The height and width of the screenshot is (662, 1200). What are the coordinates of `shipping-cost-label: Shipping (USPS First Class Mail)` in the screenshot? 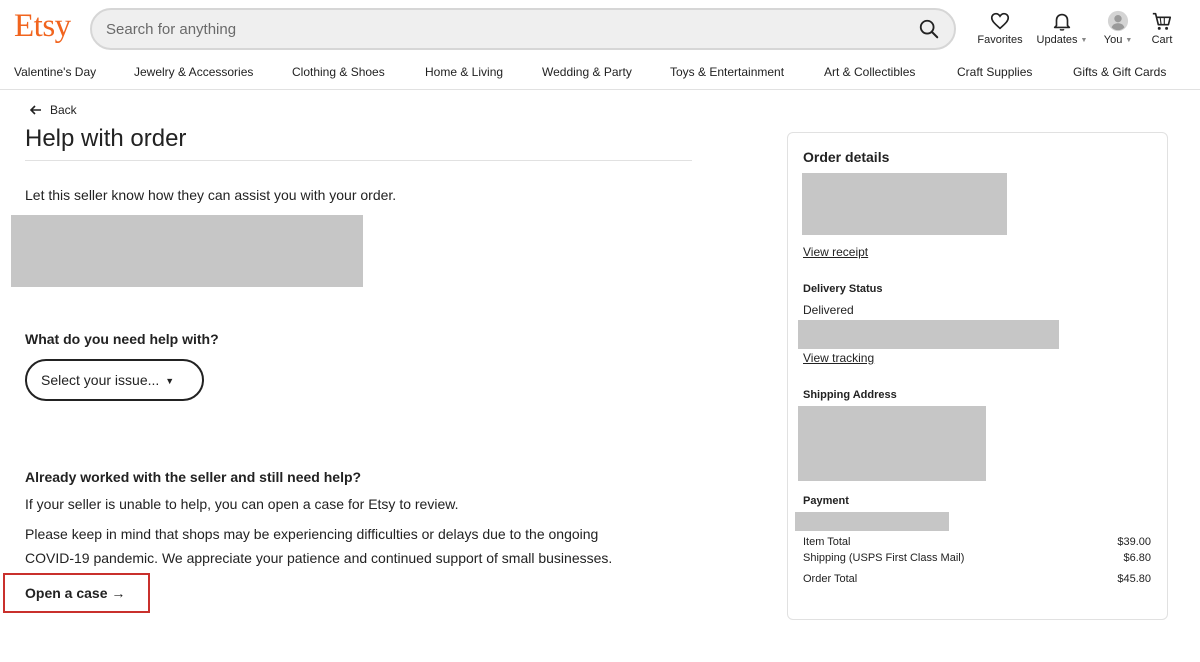 It's located at (884, 558).